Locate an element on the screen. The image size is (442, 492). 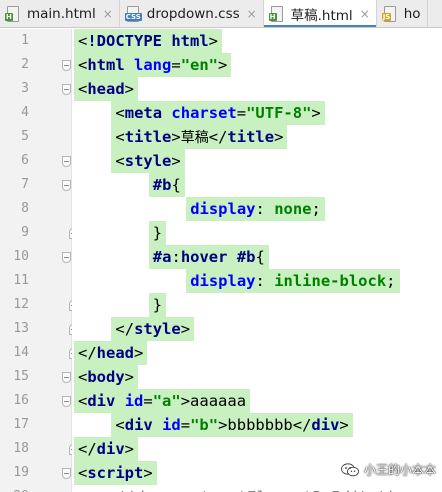
gutter-row: 12 is located at coordinates (39, 305).